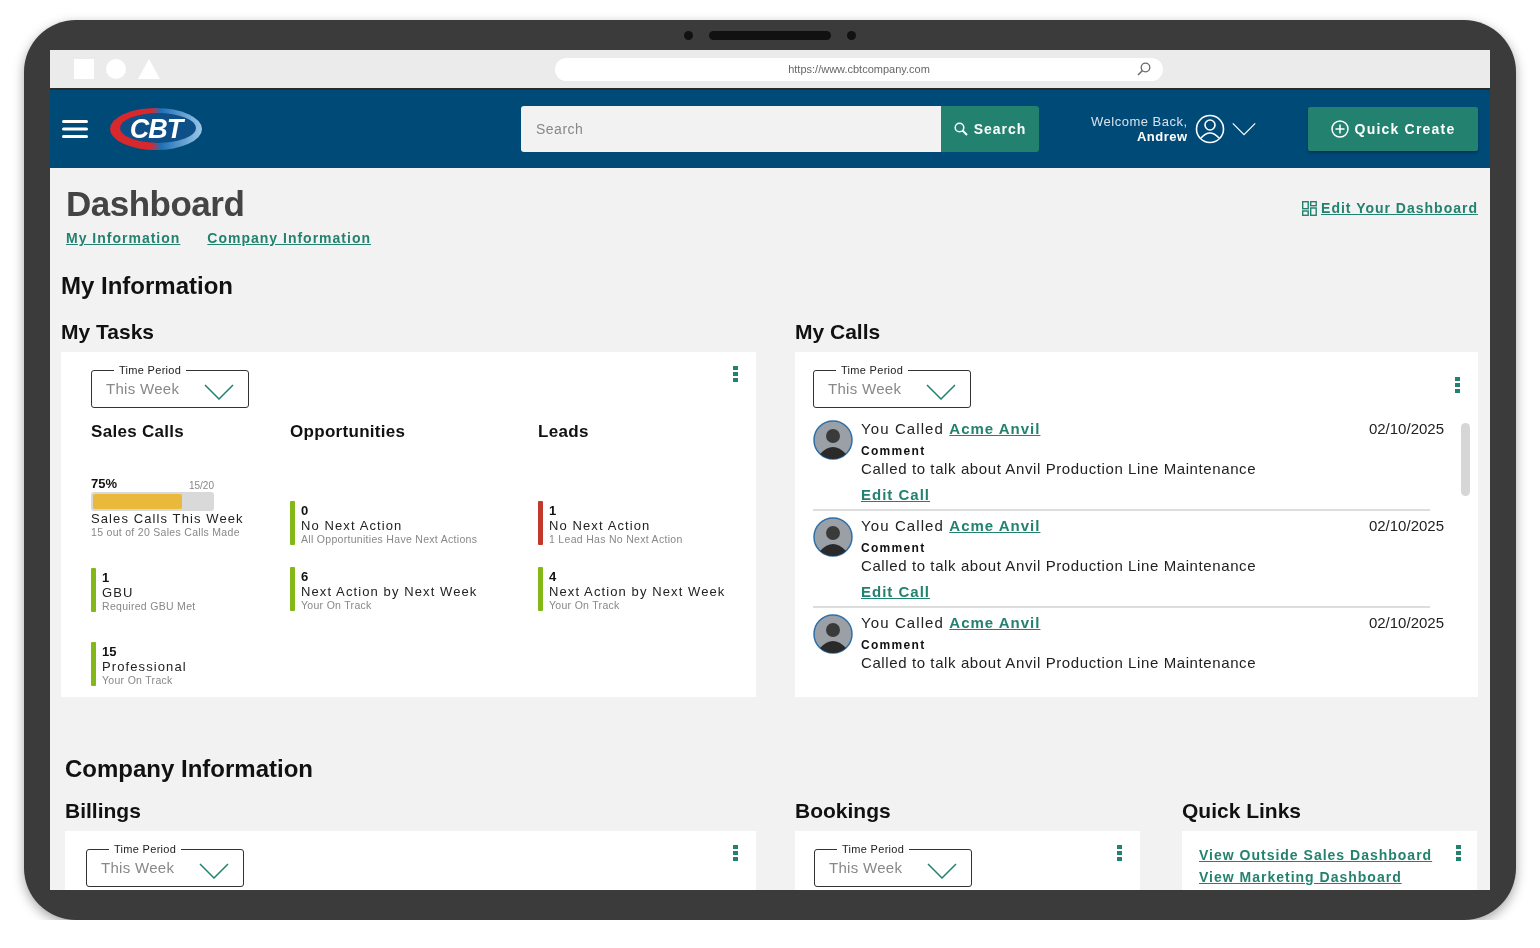  I want to click on sensor-icon, so click(851, 35).